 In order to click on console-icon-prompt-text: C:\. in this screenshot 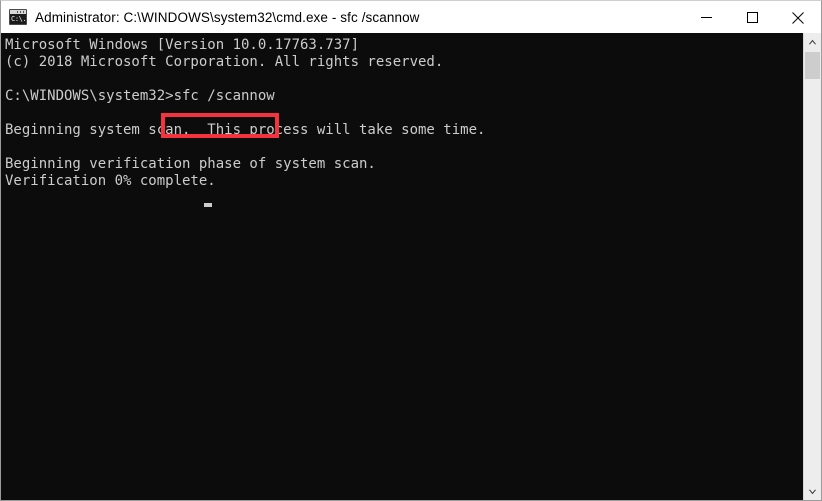, I will do `click(18, 19)`.